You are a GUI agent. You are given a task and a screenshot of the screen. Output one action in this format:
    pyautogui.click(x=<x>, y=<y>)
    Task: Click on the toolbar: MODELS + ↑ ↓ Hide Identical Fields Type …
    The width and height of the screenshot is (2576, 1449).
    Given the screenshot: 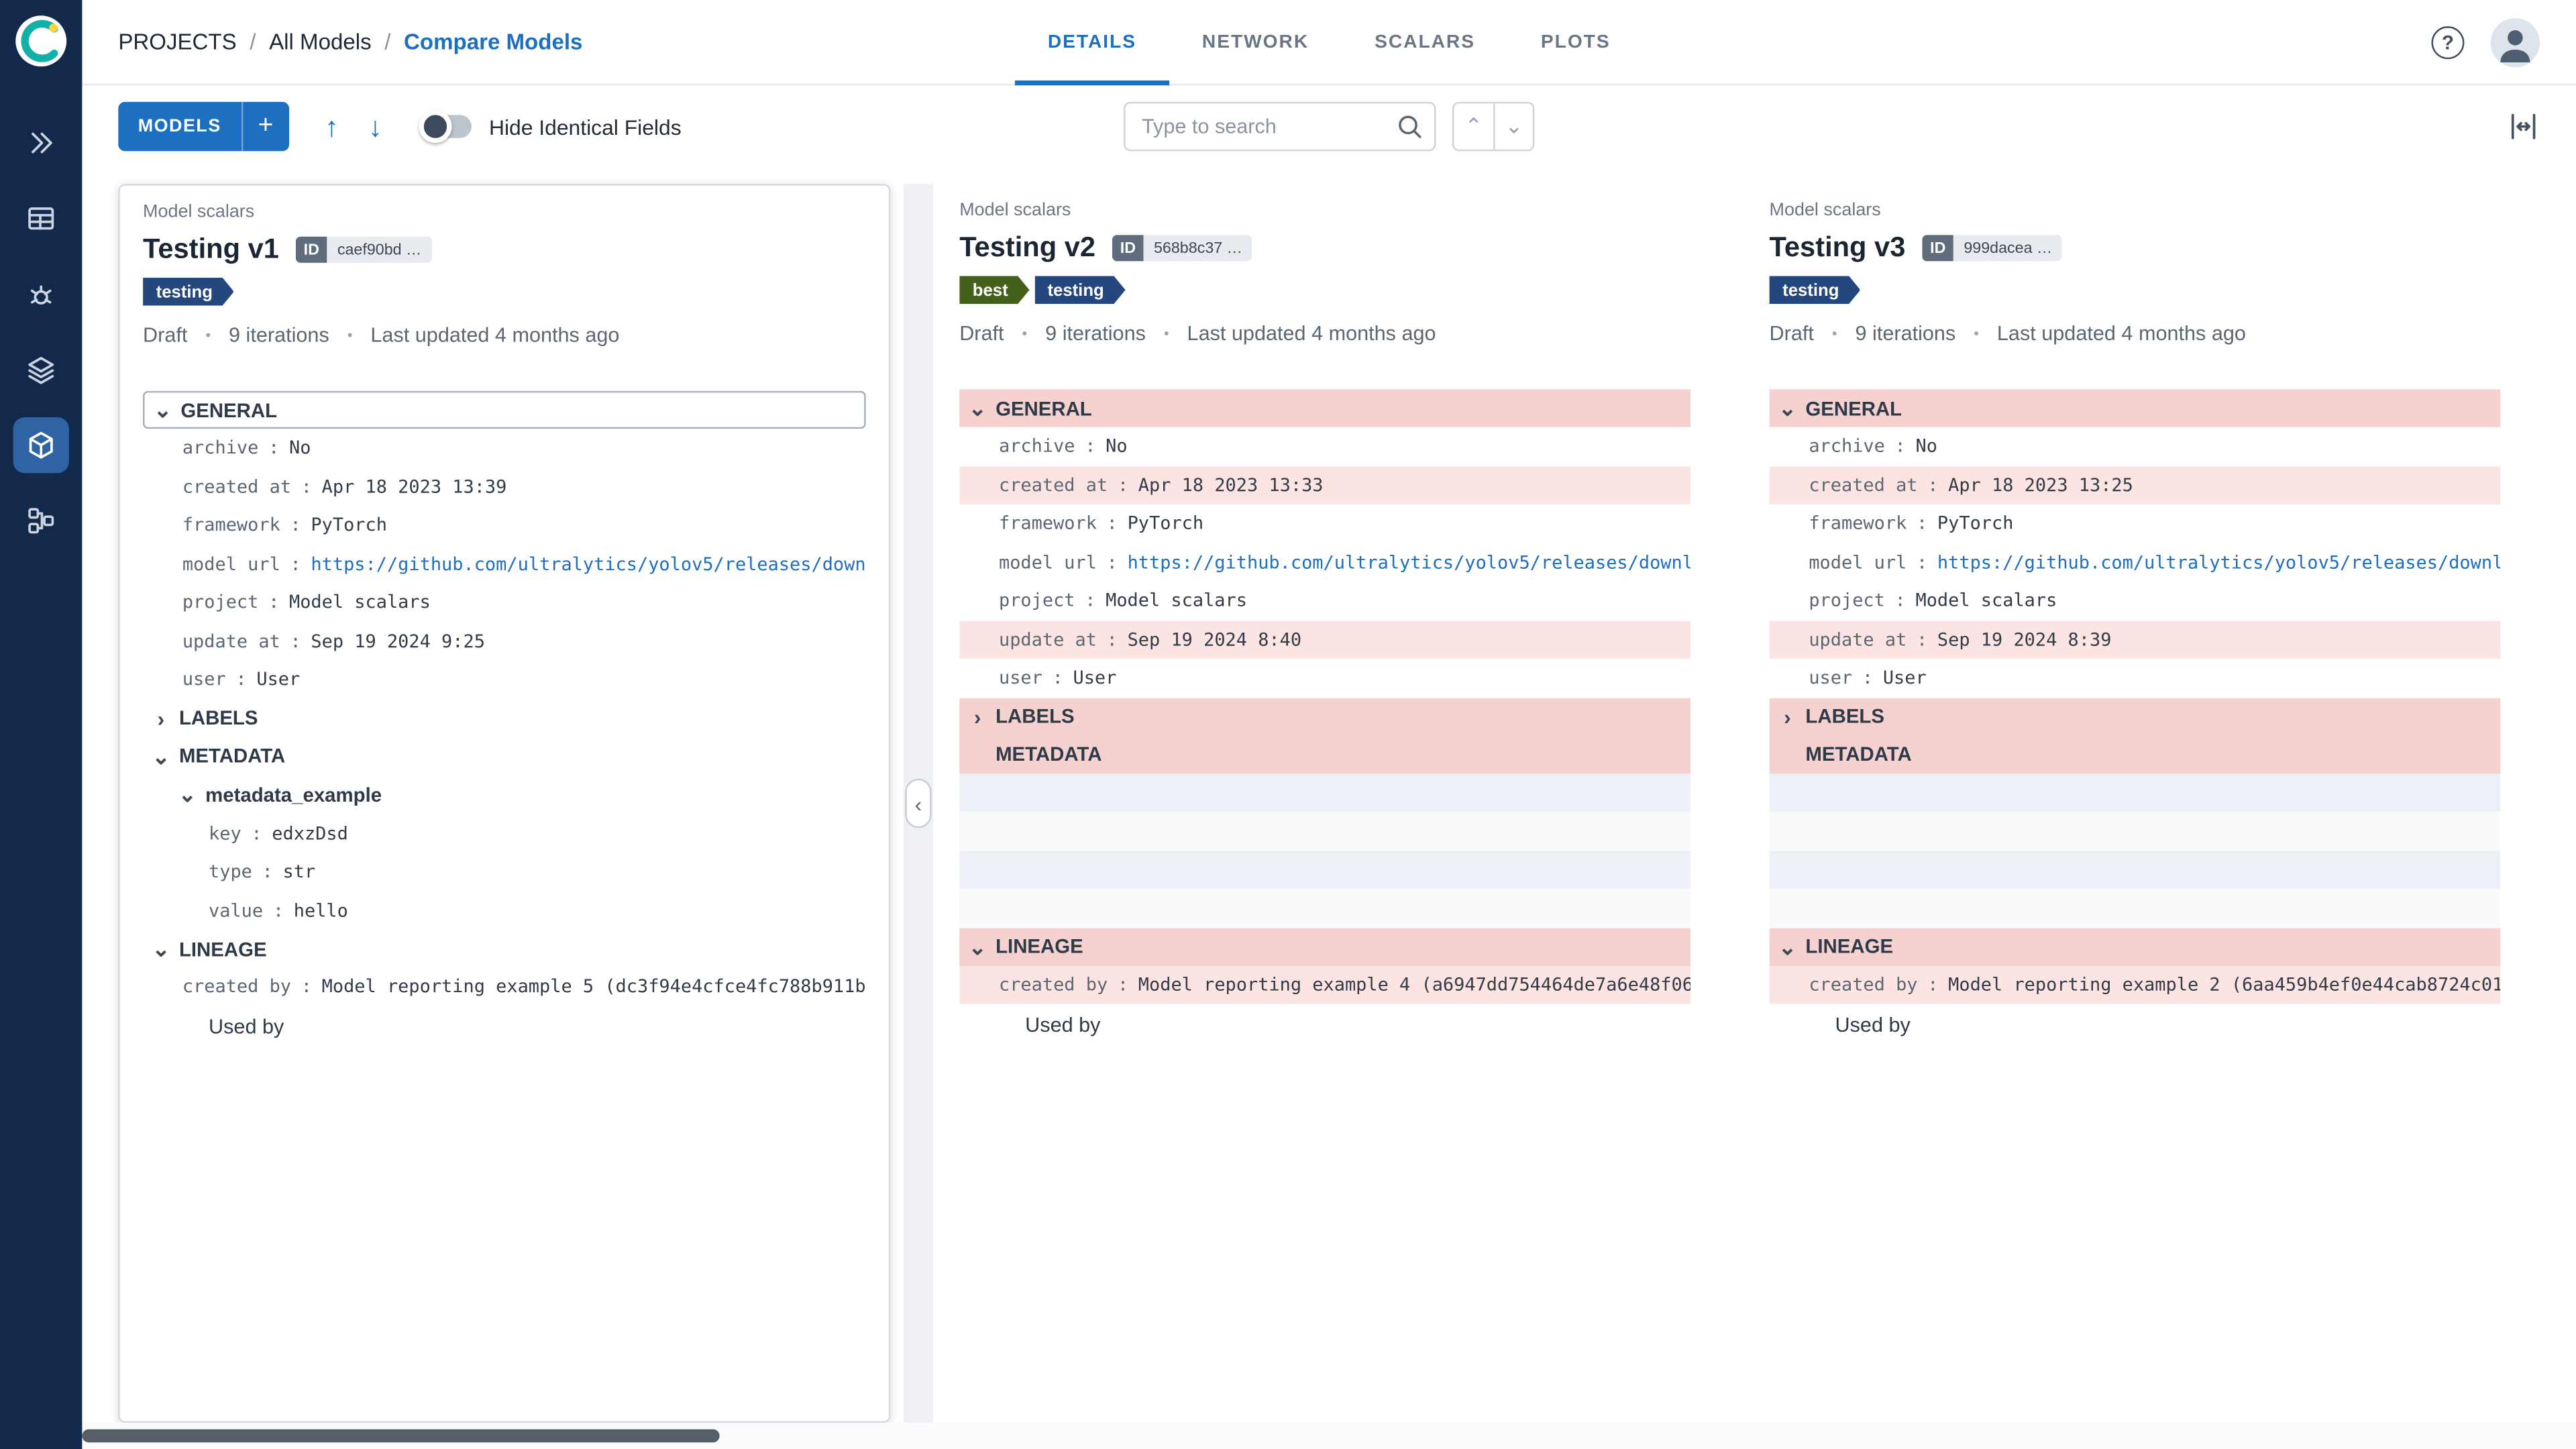 What is the action you would take?
    pyautogui.click(x=1329, y=126)
    